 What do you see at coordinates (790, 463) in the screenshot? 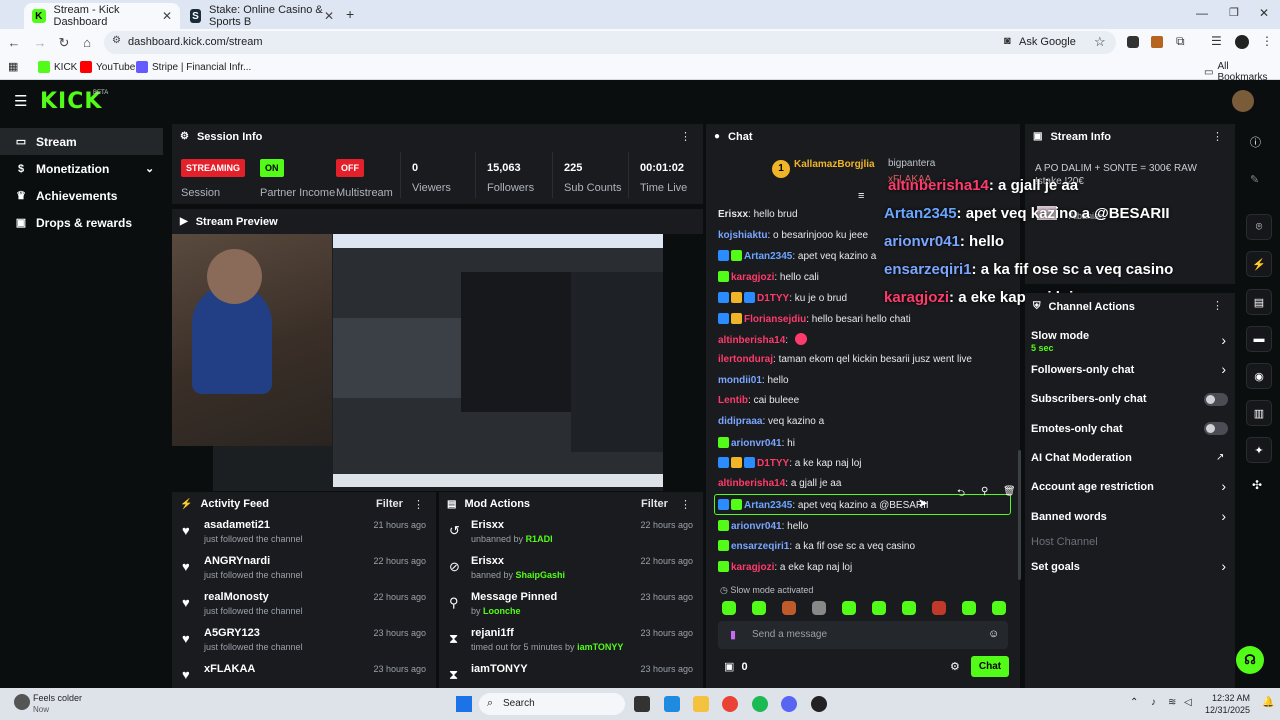
I see `chat-message: D1TYY: a ke kap naj loj` at bounding box center [790, 463].